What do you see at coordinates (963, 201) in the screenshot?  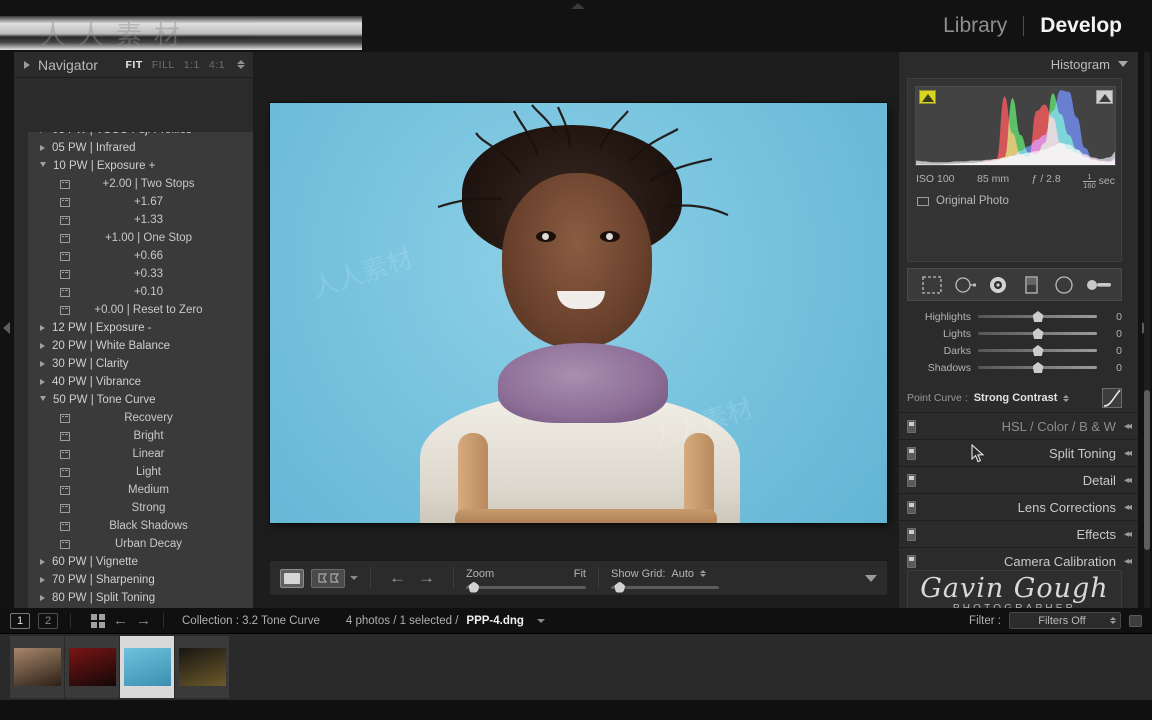 I see `original-photo-toggle: Original Photo` at bounding box center [963, 201].